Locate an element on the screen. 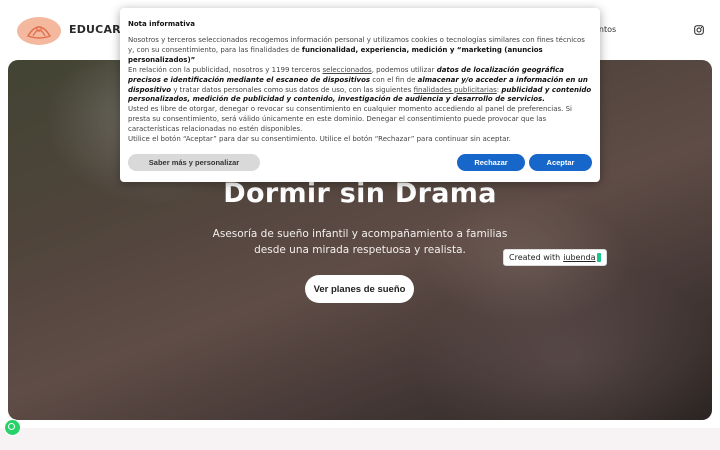  advertising-purposes-link: finalidades publicitarias is located at coordinates (455, 90).